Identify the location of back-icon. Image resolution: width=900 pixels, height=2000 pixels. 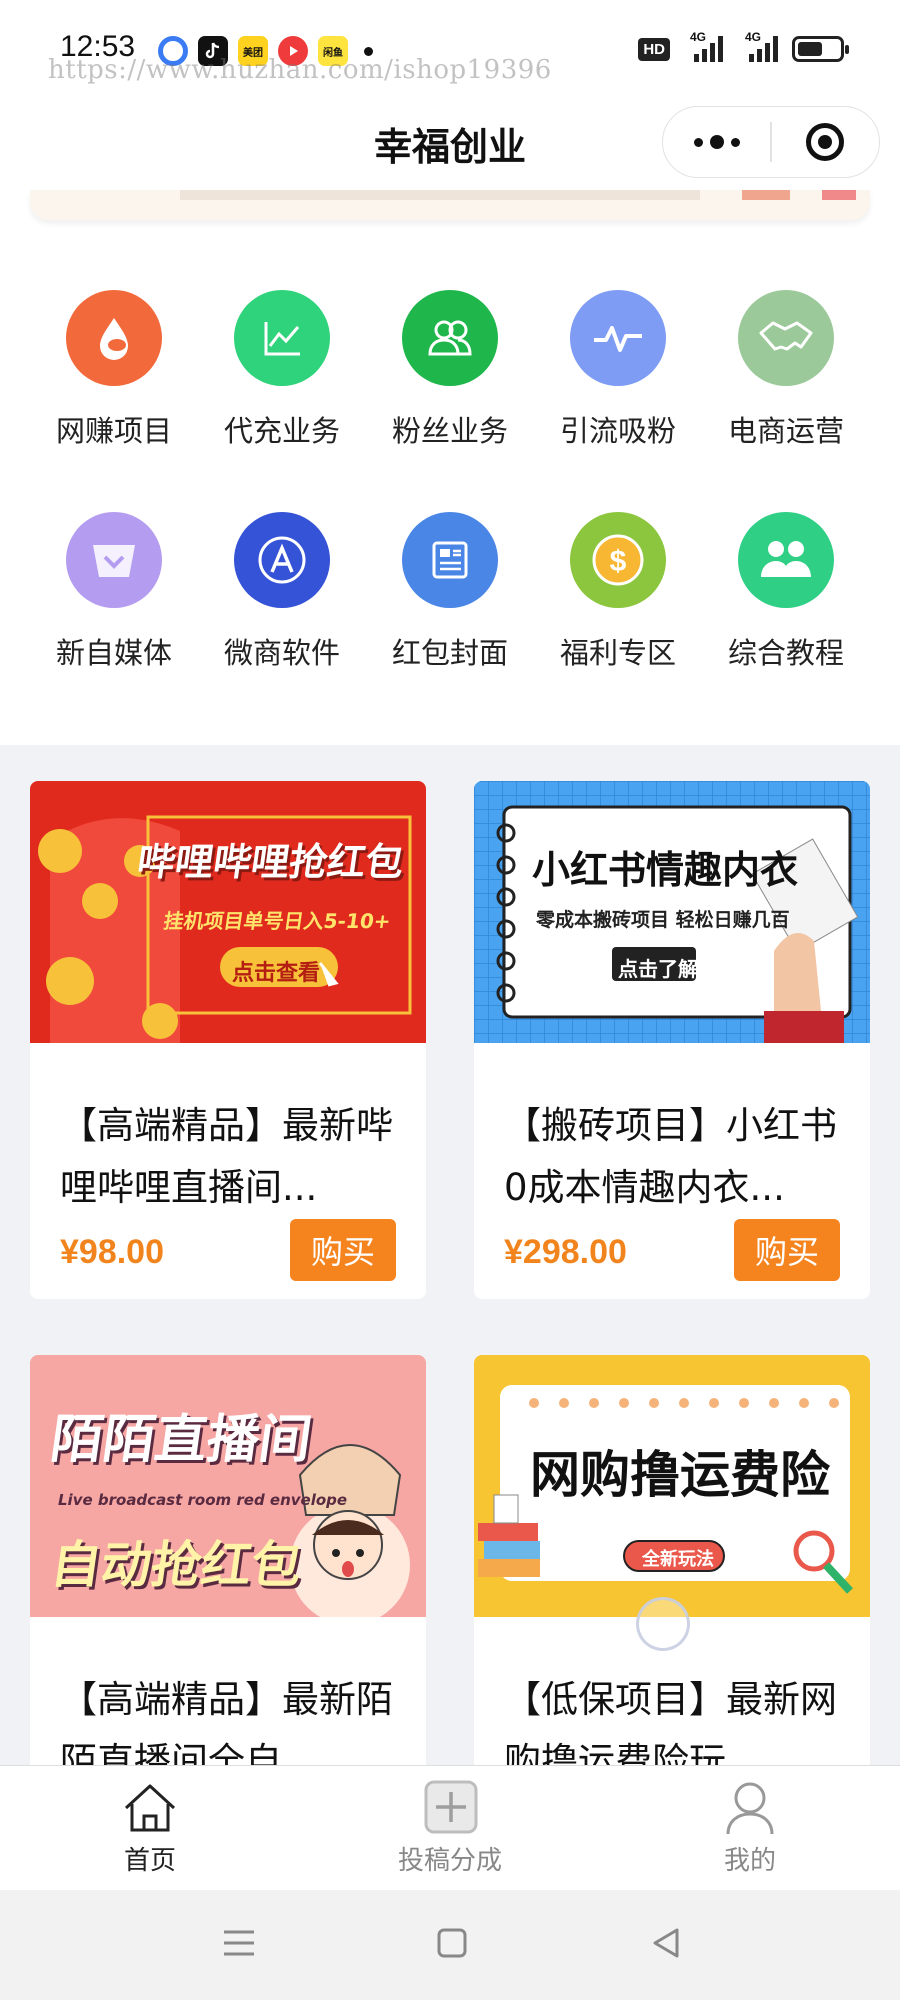
(666, 1943).